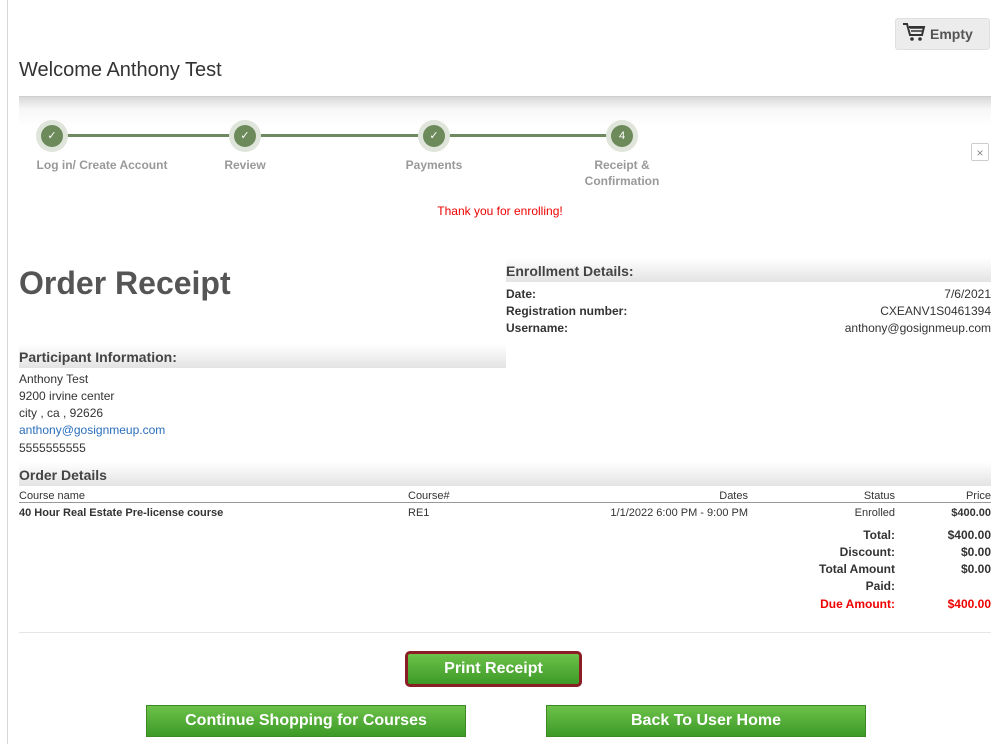 The width and height of the screenshot is (1000, 744). Describe the element at coordinates (857, 604) in the screenshot. I see `due-amount-label: Due Amount:` at that location.